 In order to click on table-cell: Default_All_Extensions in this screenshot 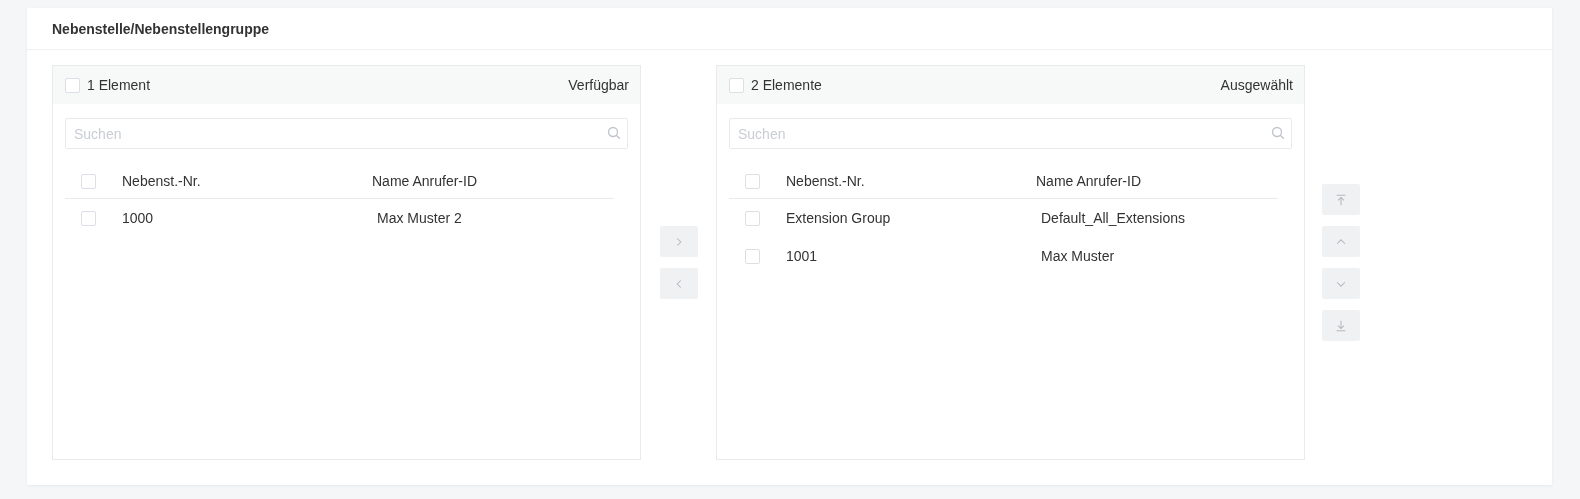, I will do `click(1113, 218)`.